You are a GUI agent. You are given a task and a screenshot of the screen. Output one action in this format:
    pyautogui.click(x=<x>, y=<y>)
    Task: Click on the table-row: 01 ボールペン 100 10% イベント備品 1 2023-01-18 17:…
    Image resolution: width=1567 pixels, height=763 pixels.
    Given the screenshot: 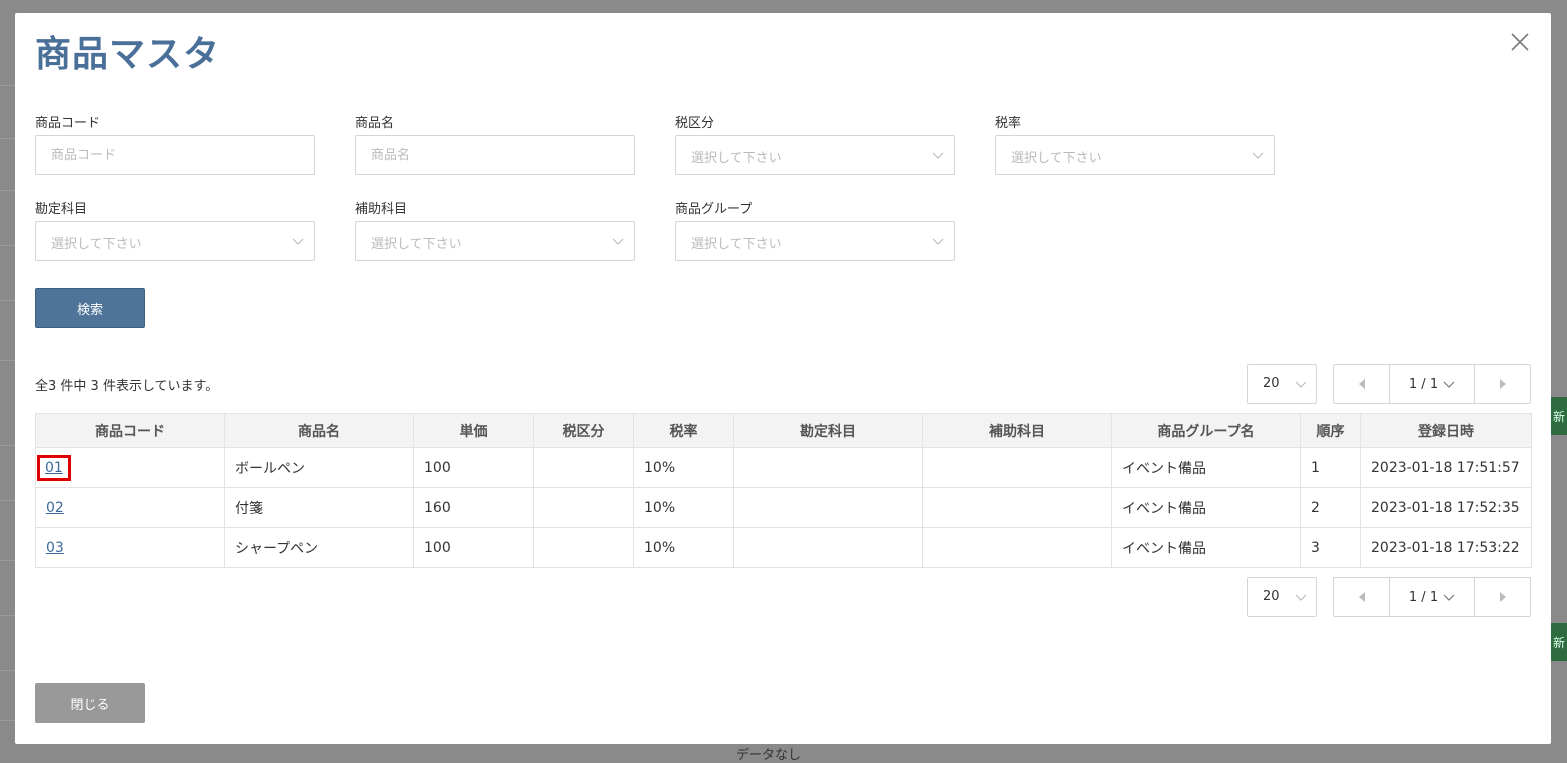 What is the action you would take?
    pyautogui.click(x=783, y=467)
    